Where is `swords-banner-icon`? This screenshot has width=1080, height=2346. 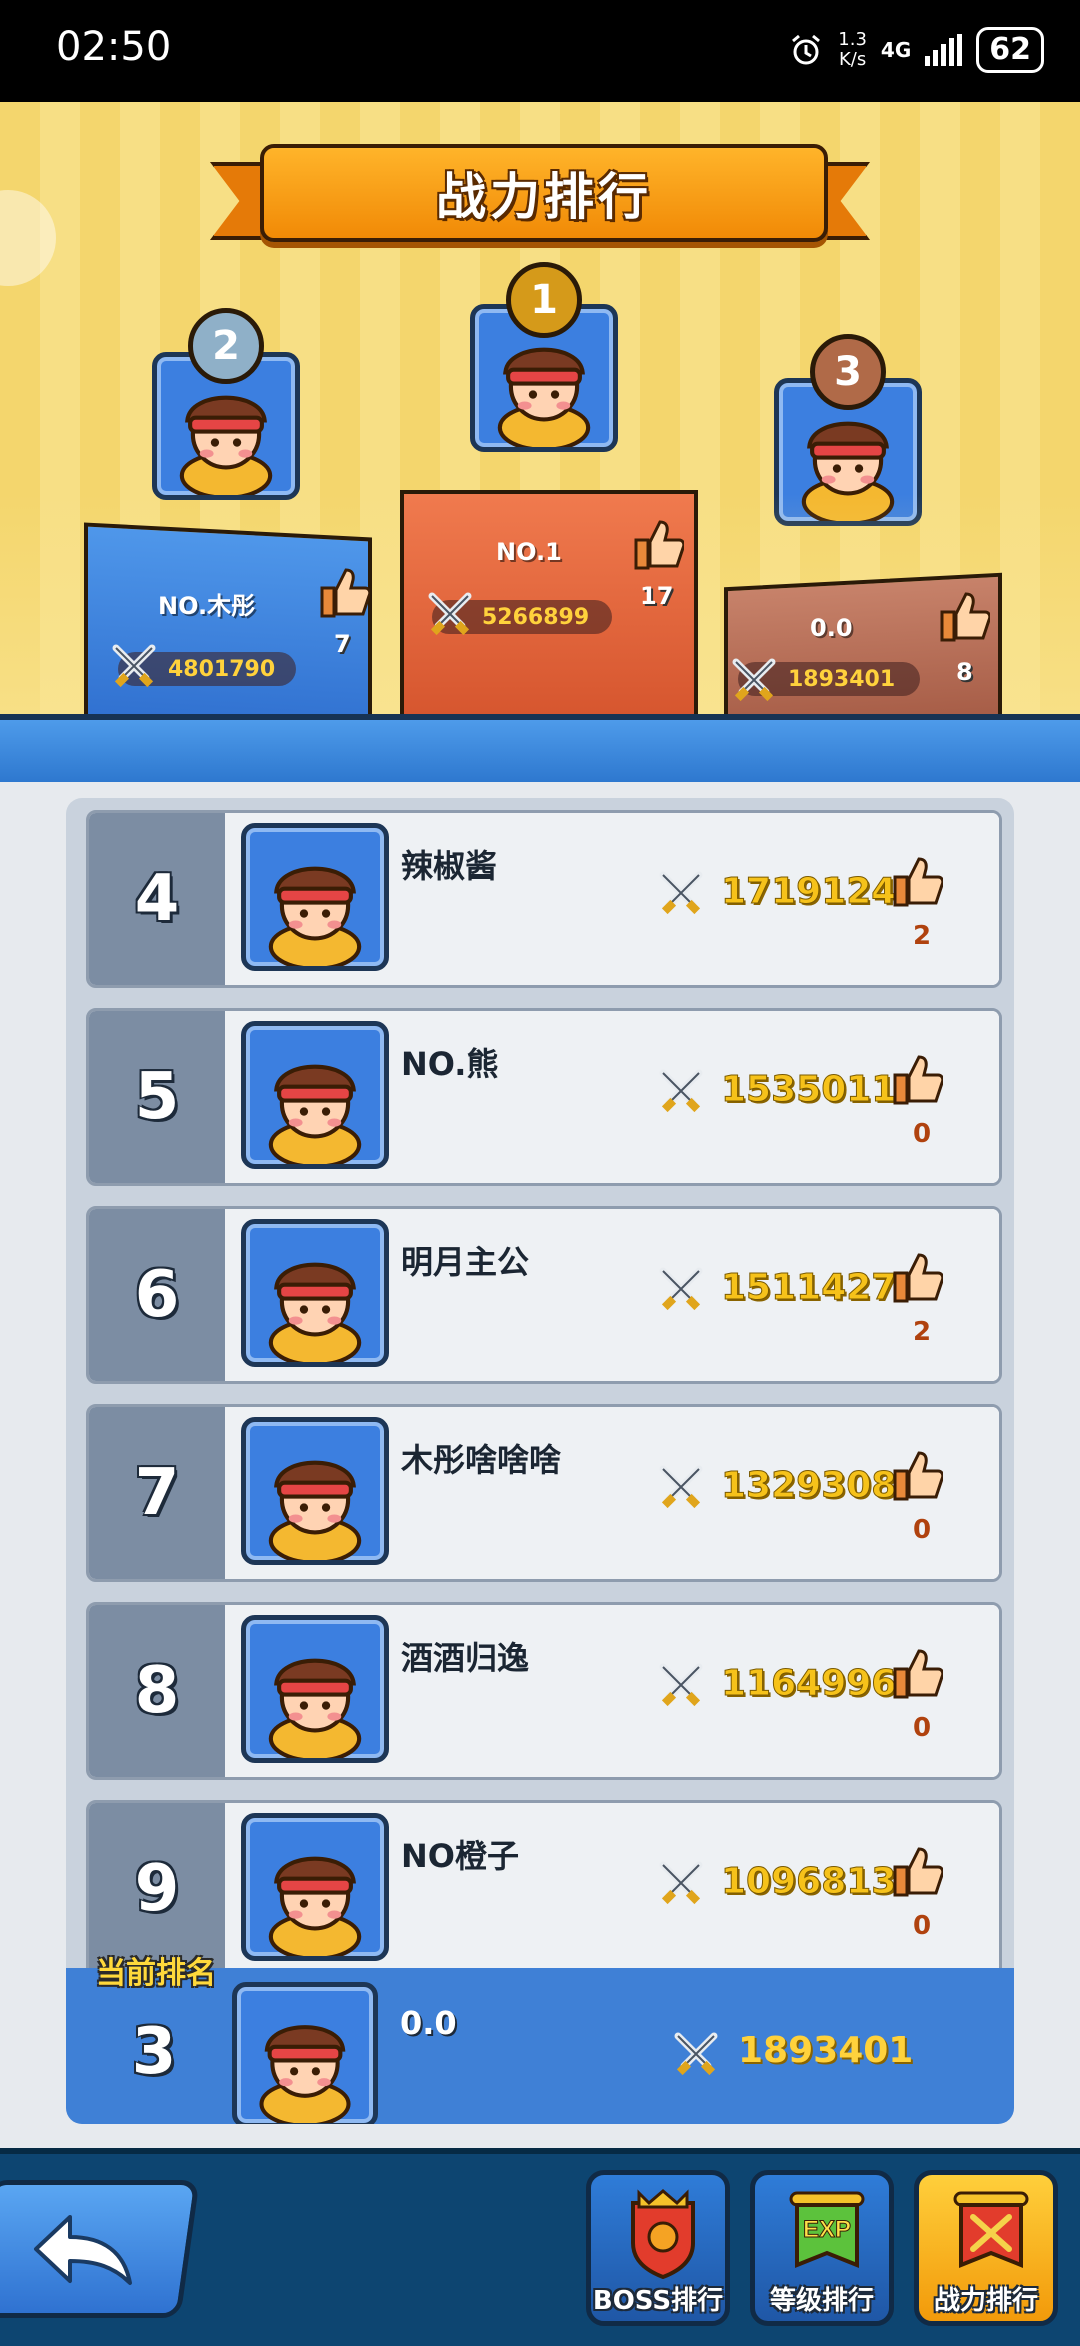 swords-banner-icon is located at coordinates (991, 2229).